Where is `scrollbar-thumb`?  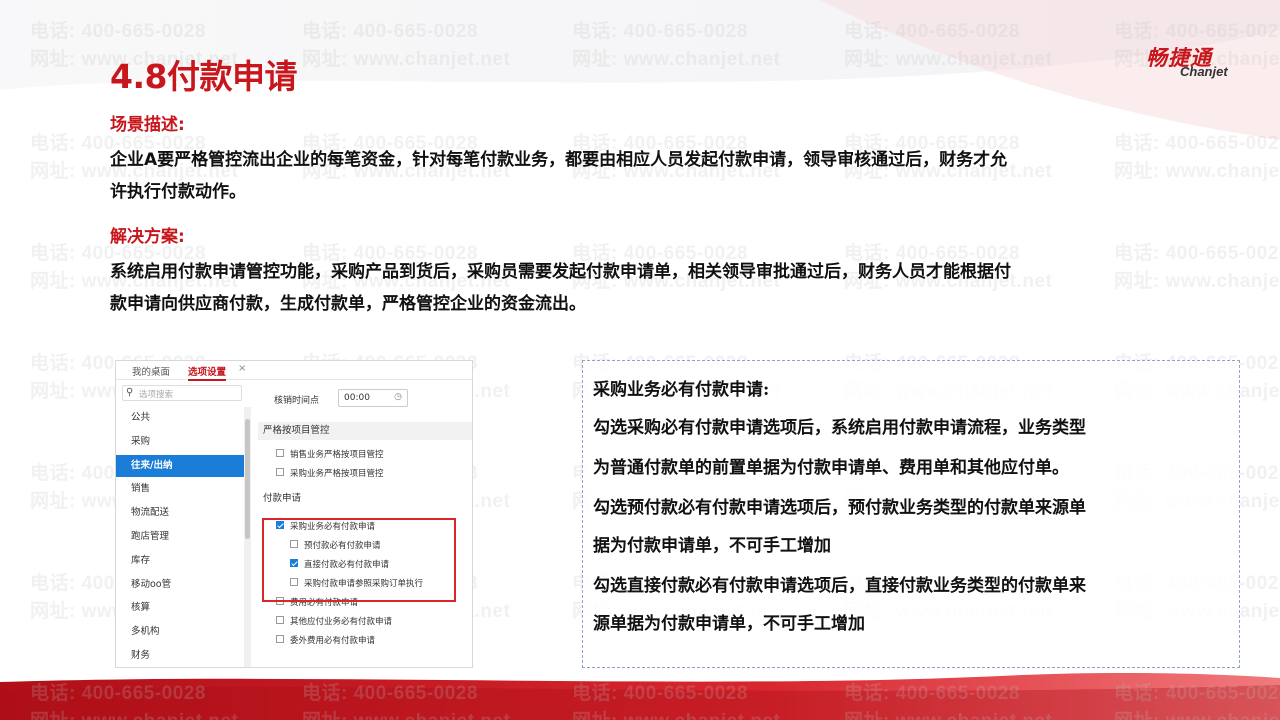
scrollbar-thumb is located at coordinates (247, 479).